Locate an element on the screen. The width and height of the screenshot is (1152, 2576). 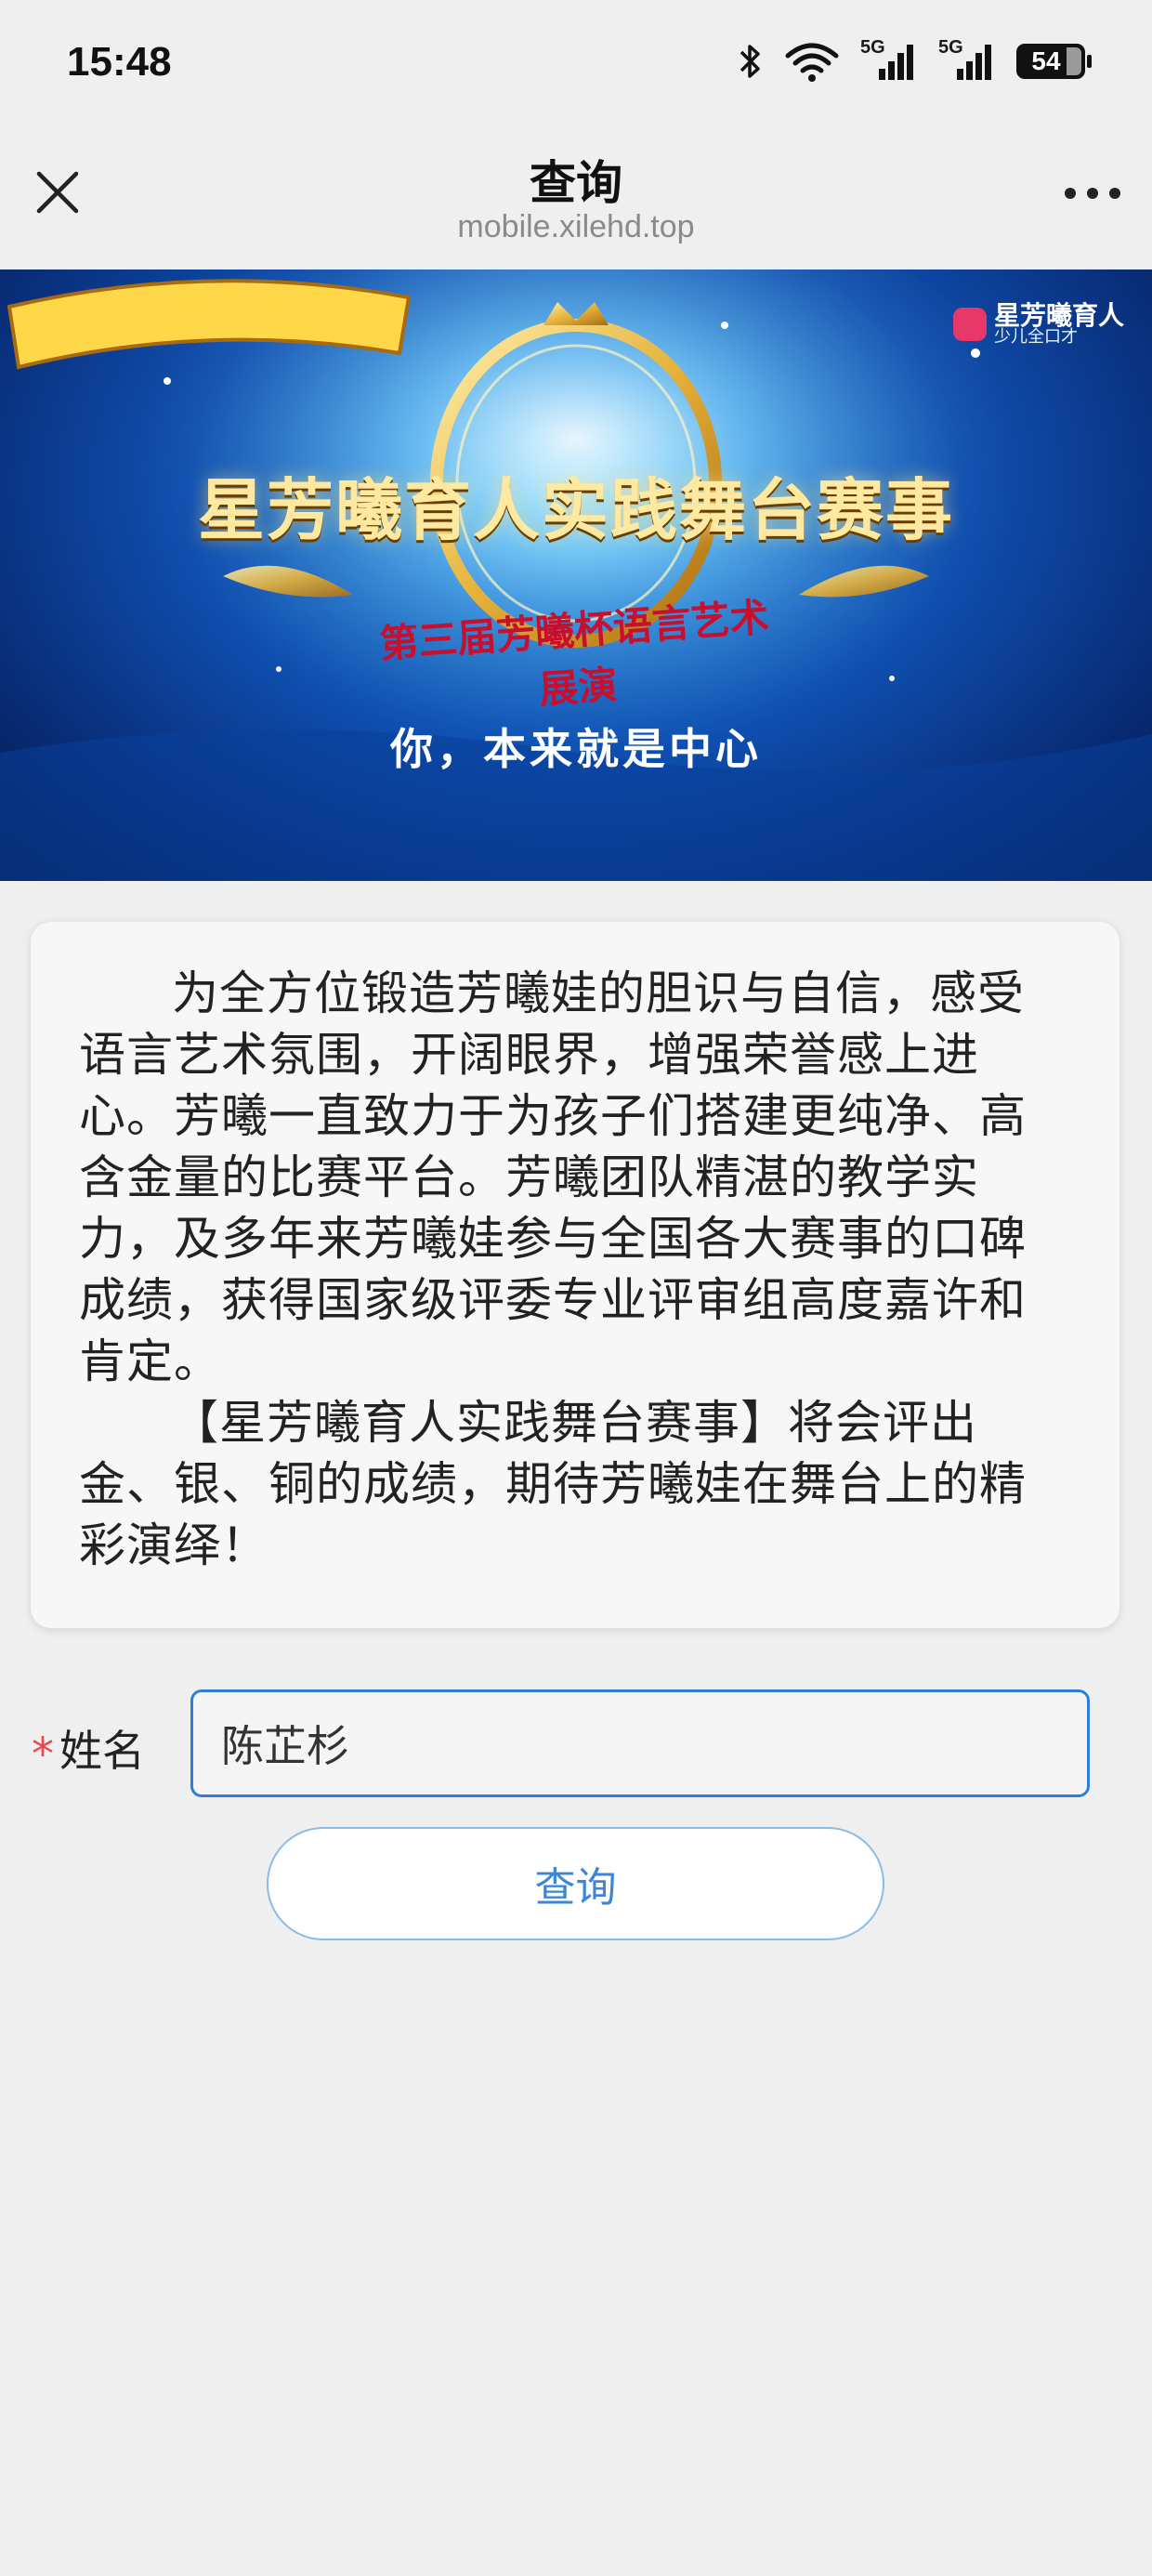
banner-slogan: 你，本来就是中心 is located at coordinates (576, 749).